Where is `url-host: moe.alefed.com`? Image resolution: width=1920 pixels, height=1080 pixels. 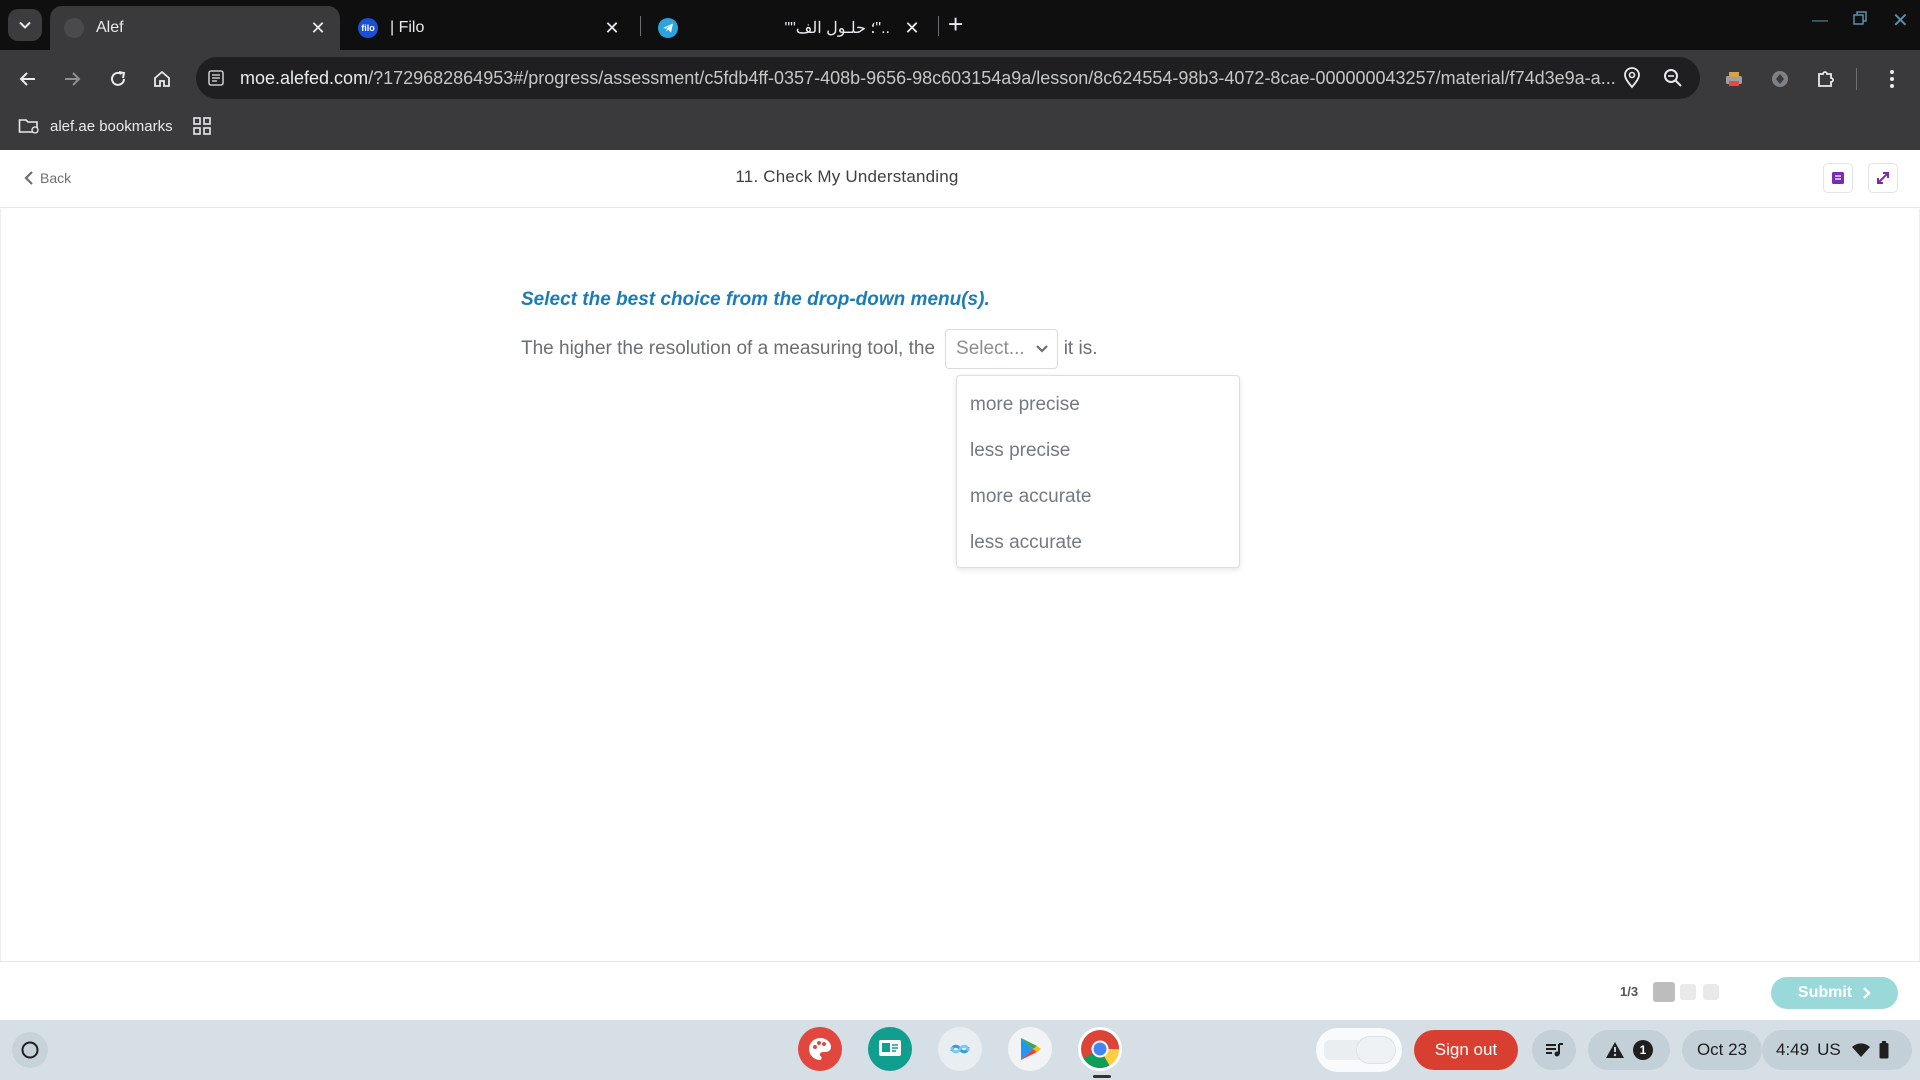 url-host: moe.alefed.com is located at coordinates (304, 78).